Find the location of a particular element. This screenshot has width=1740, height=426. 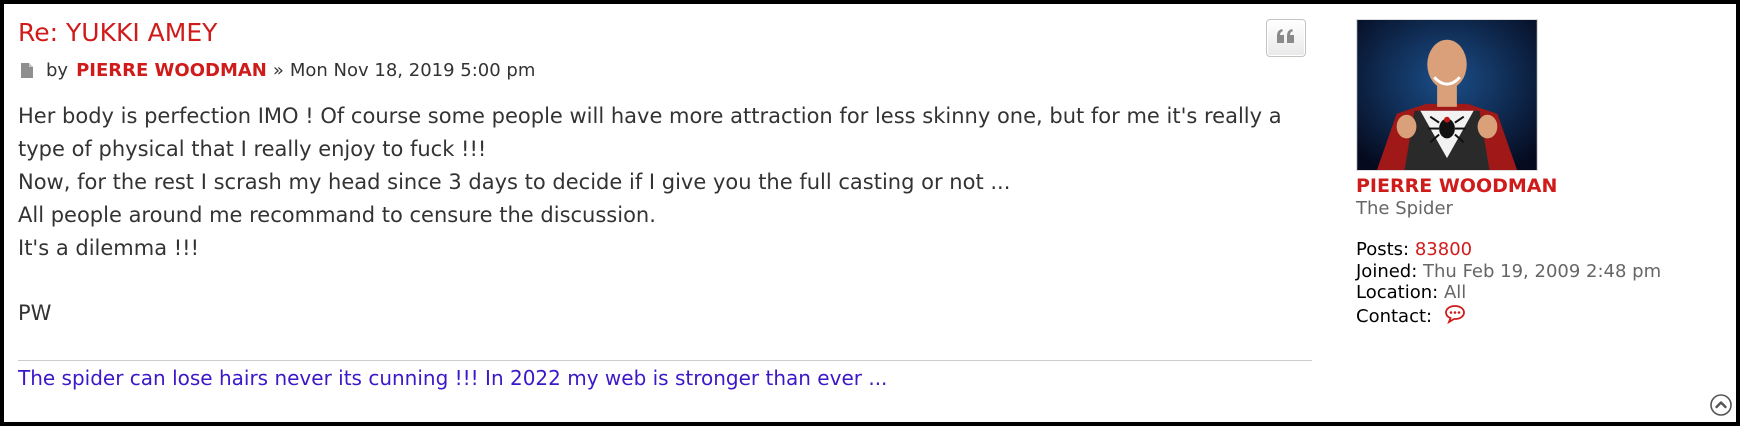

post-body-line: It's a dilemma !!! is located at coordinates (108, 248).